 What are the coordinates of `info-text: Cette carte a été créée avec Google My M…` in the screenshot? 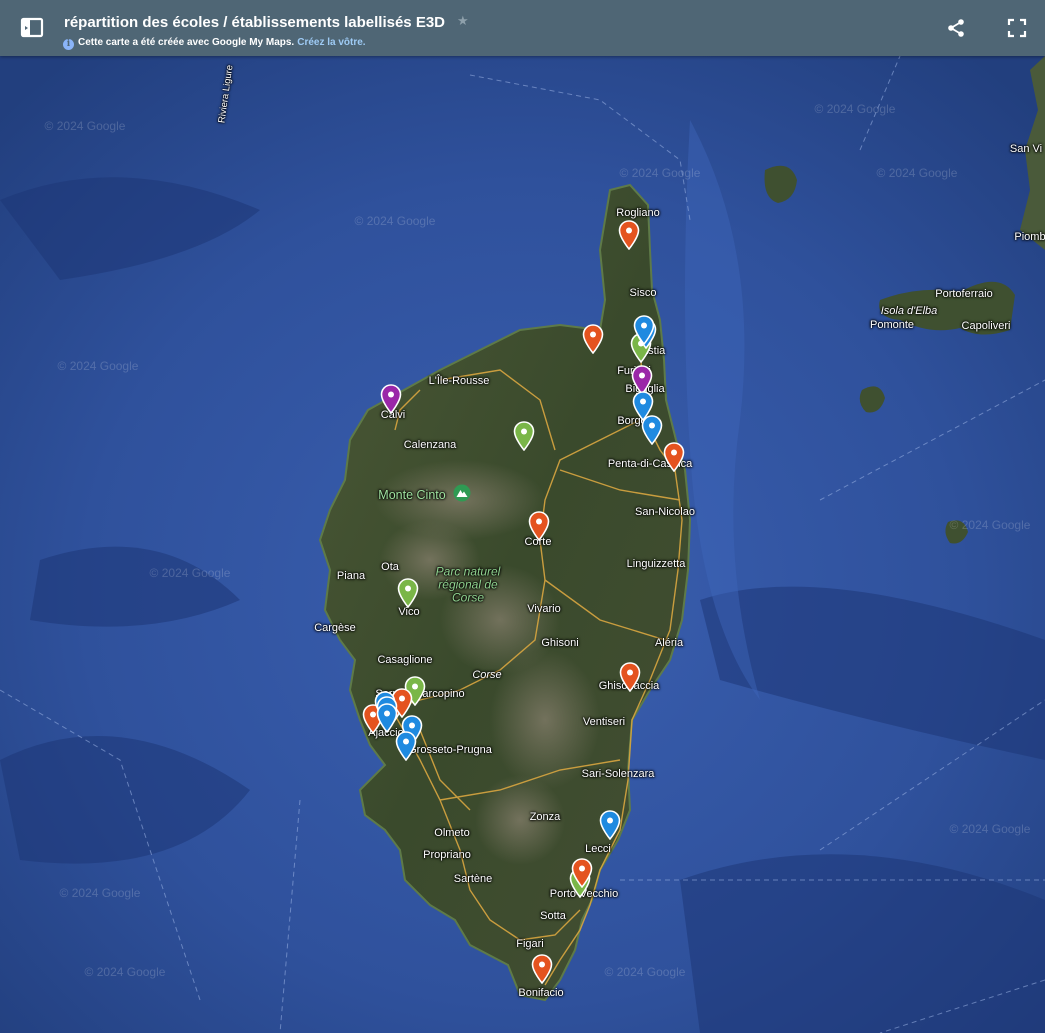 It's located at (186, 42).